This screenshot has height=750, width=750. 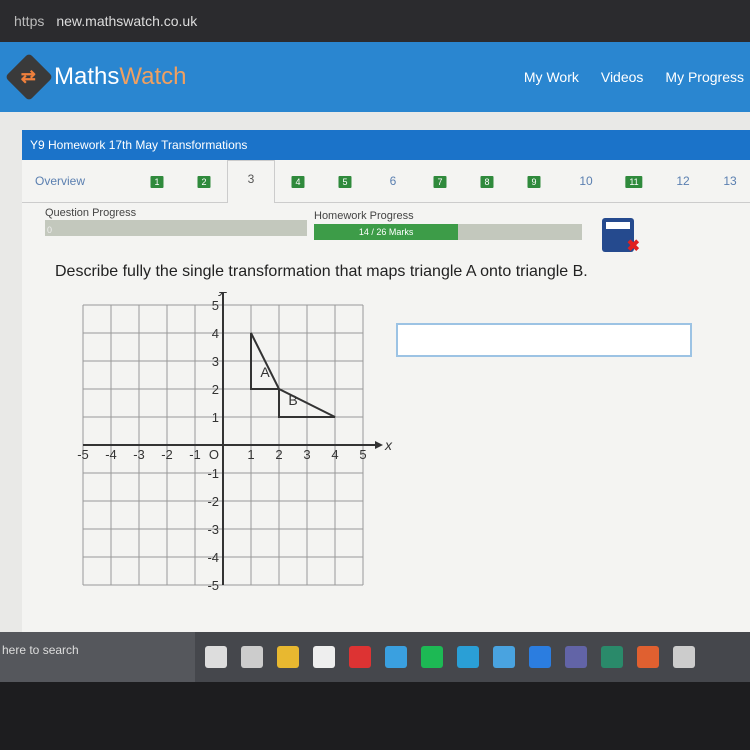 I want to click on x-tick-label: 4, so click(x=334, y=454).